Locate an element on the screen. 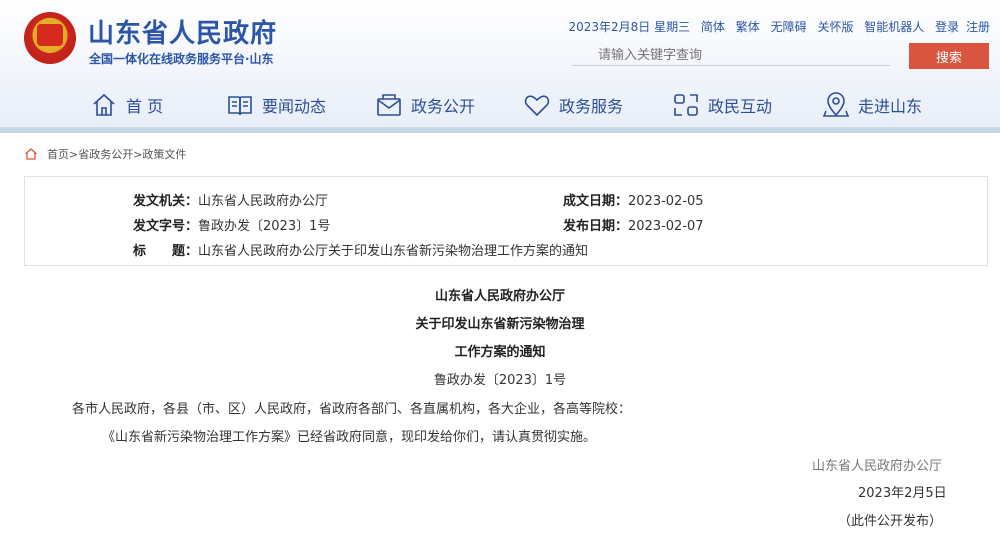 The width and height of the screenshot is (1000, 534). login-link: 登录 is located at coordinates (947, 27).